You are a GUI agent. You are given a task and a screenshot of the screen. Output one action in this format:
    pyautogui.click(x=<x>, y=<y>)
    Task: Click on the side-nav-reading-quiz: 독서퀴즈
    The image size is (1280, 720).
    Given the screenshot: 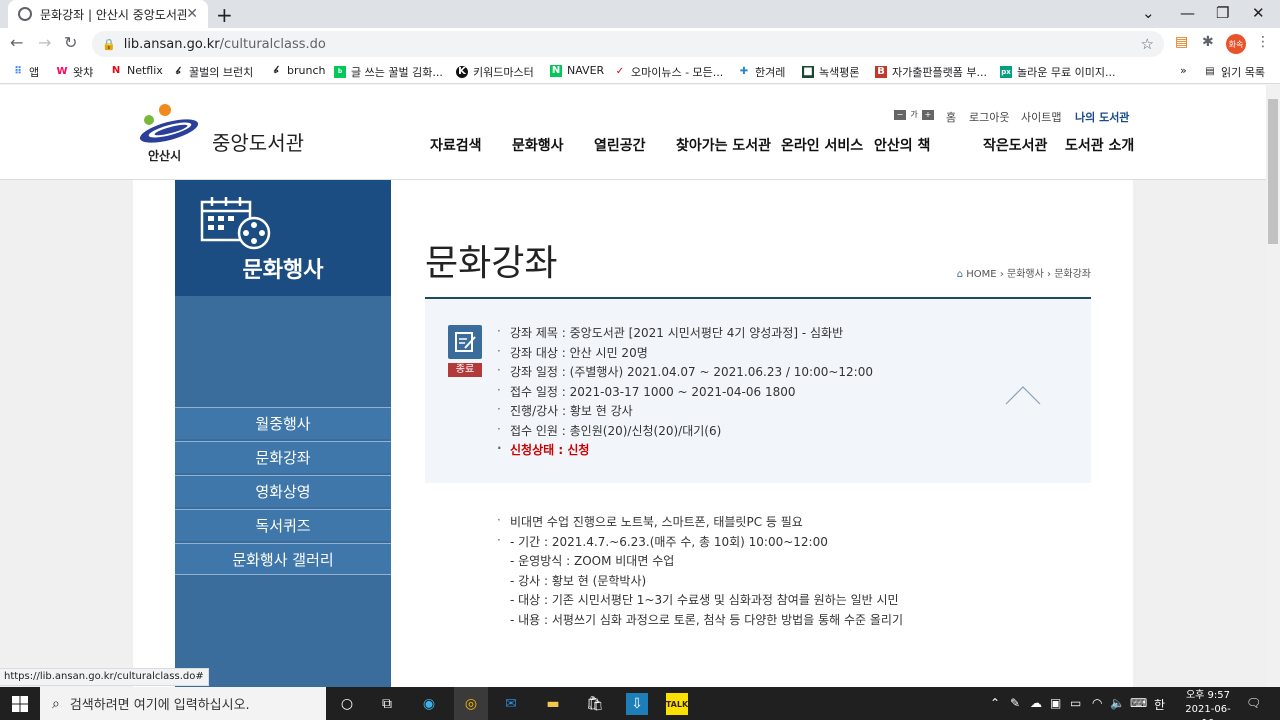 What is the action you would take?
    pyautogui.click(x=283, y=525)
    